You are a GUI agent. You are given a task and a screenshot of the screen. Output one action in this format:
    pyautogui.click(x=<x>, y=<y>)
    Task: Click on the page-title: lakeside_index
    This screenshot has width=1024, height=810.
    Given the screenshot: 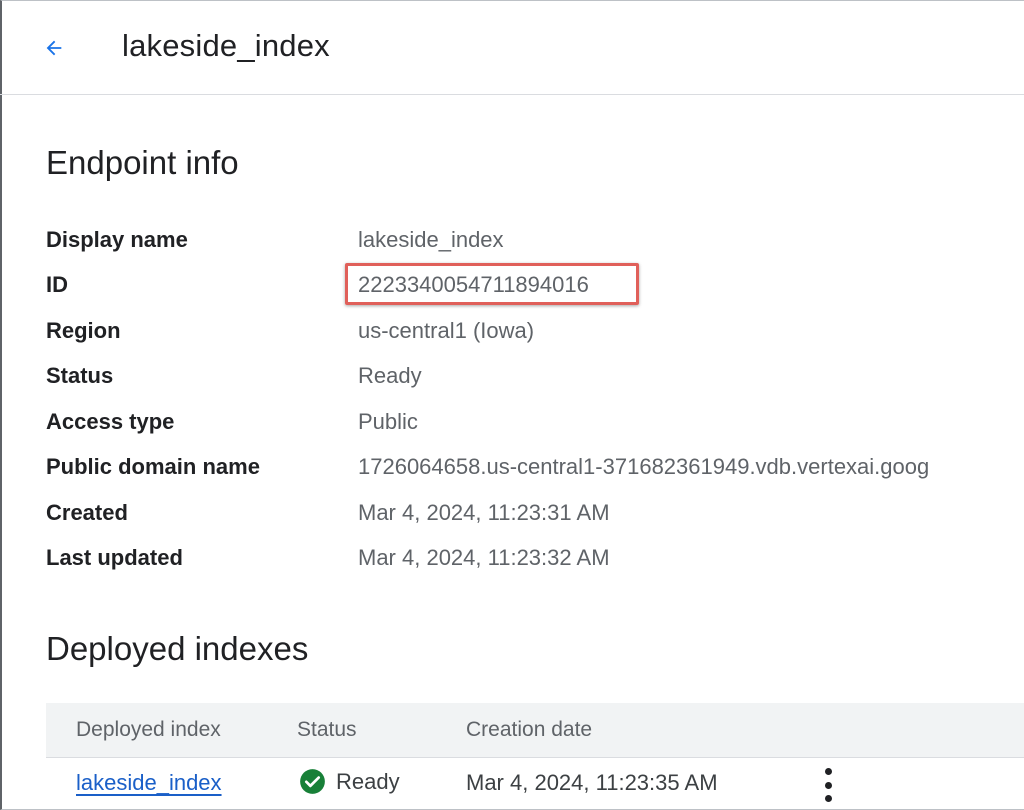 What is the action you would take?
    pyautogui.click(x=226, y=45)
    